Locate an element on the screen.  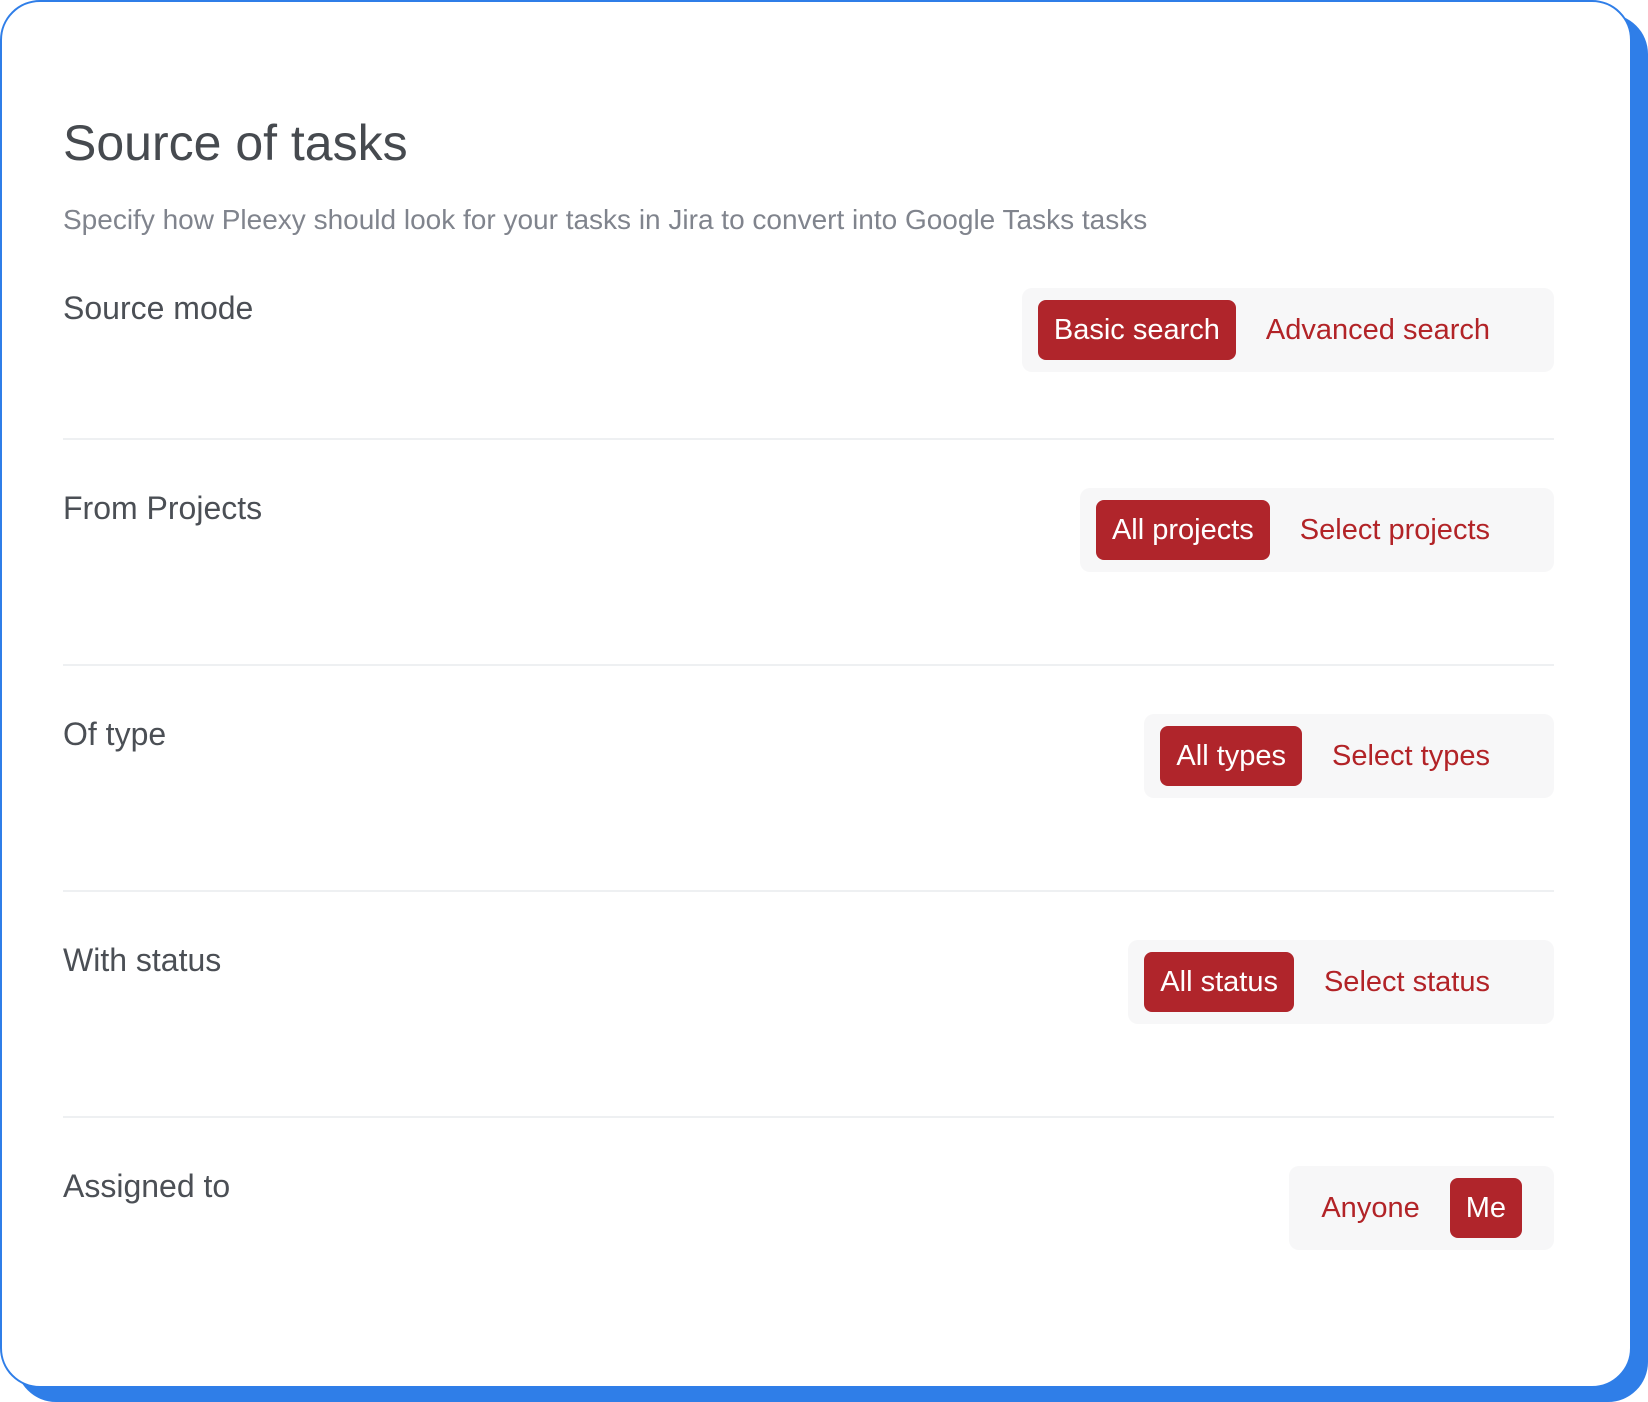
source-mode-toggle: Basic search Advanced search is located at coordinates (1287, 330).